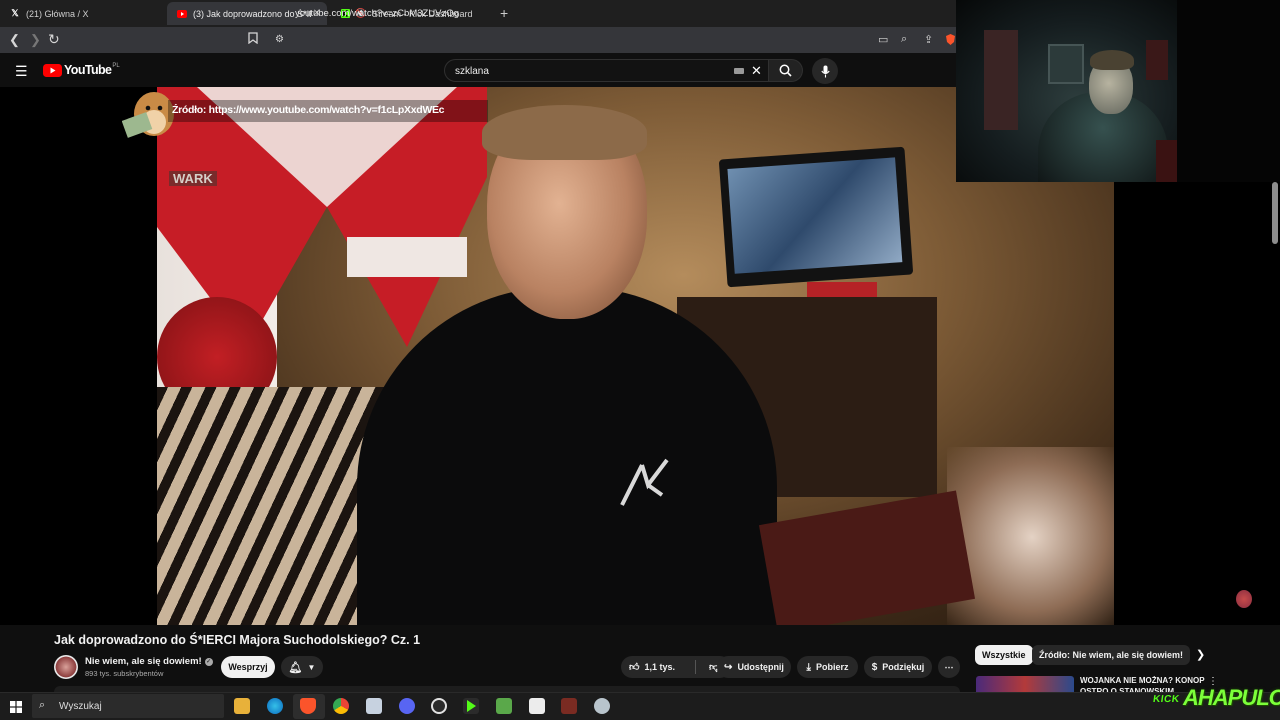 This screenshot has height=720, width=1280. What do you see at coordinates (1228, 91) in the screenshot?
I see `webcam-dark-area` at bounding box center [1228, 91].